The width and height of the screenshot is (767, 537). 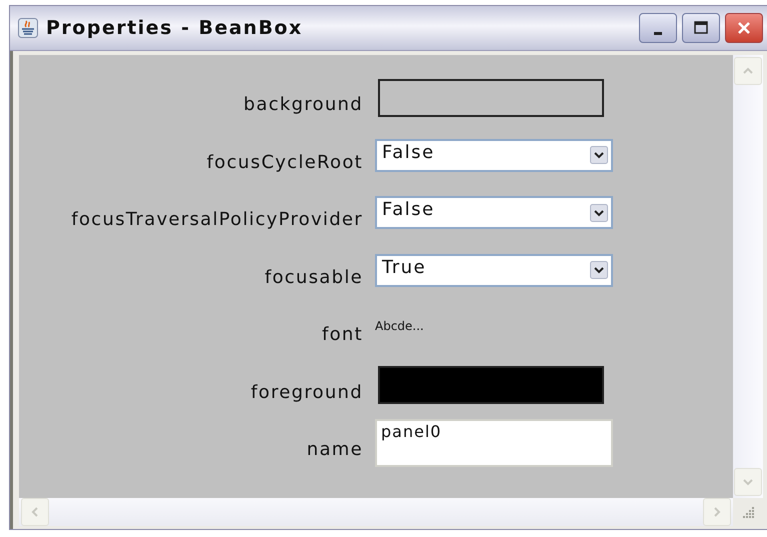 What do you see at coordinates (658, 33) in the screenshot?
I see `minimize-icon` at bounding box center [658, 33].